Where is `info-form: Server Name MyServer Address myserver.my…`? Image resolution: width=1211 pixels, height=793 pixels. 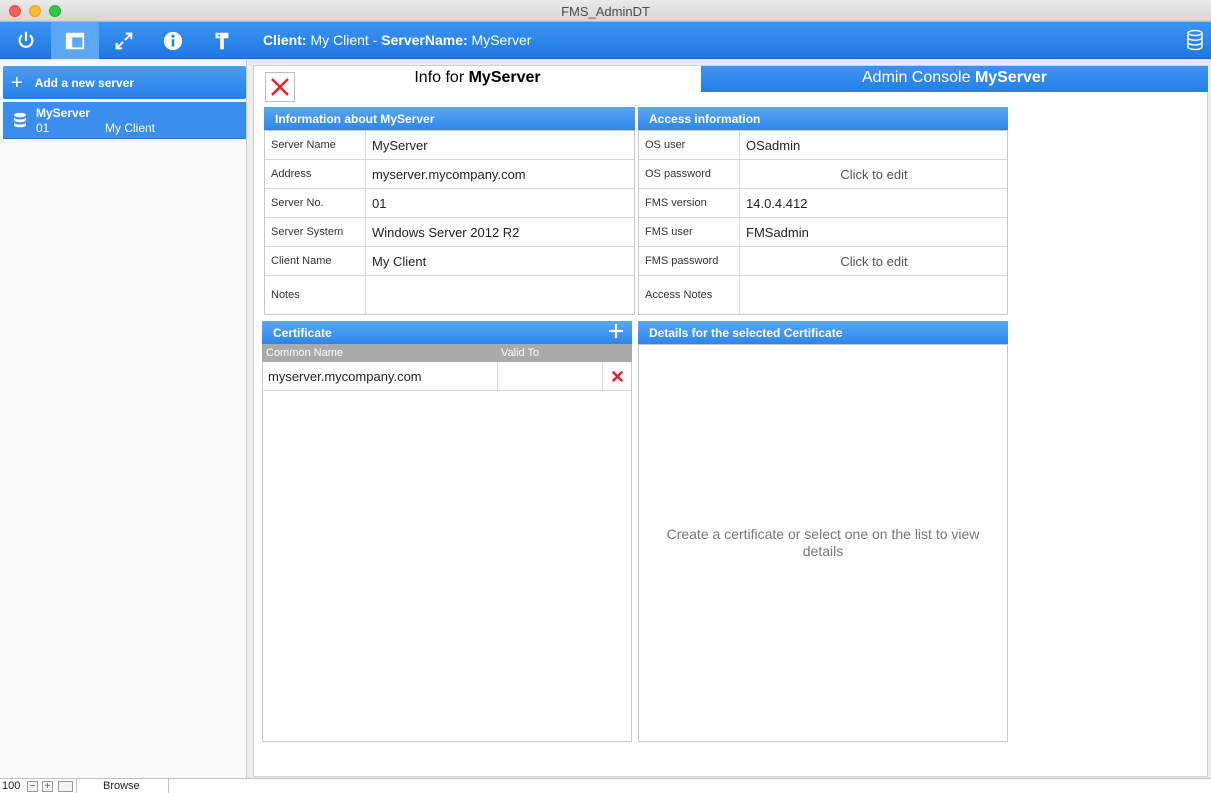
info-form: Server Name MyServer Address myserver.my… is located at coordinates (449, 222).